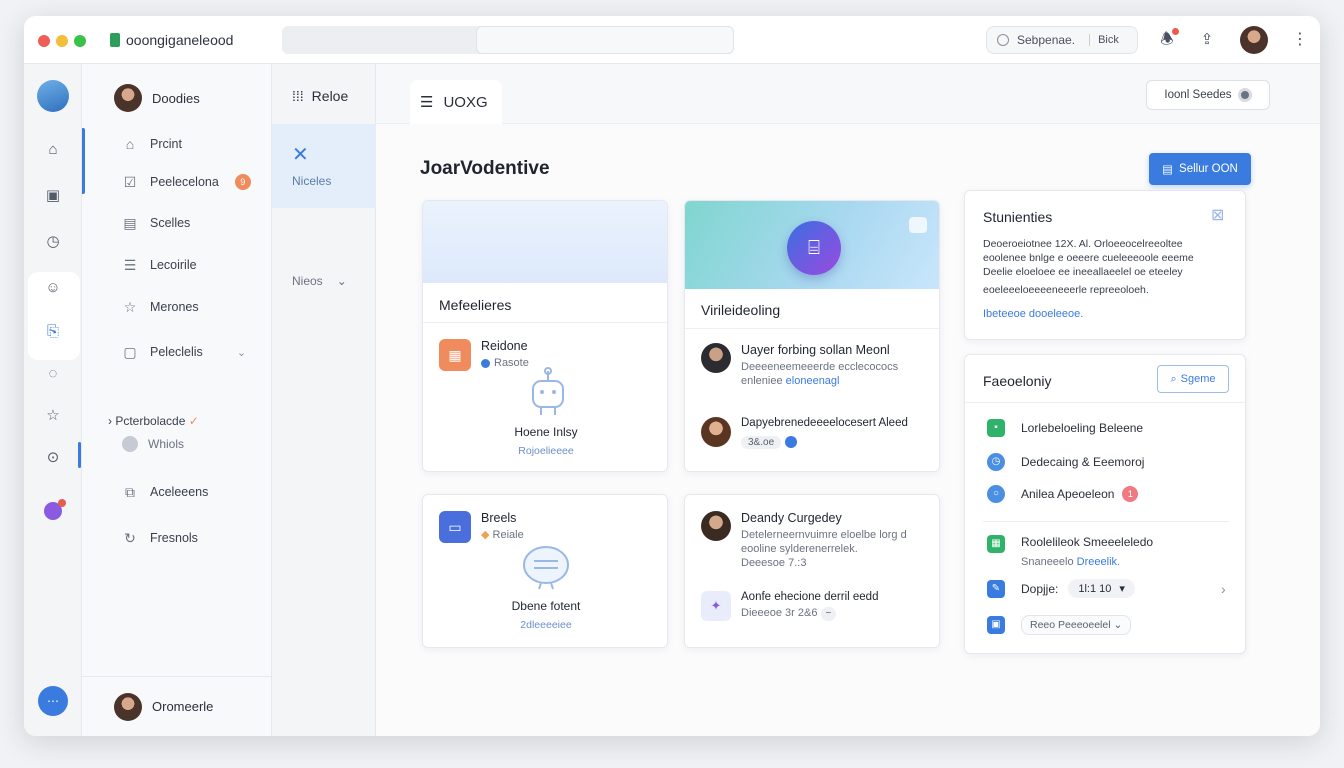 Image resolution: width=1344 pixels, height=768 pixels. What do you see at coordinates (996, 494) in the screenshot?
I see `circle-icon: ○` at bounding box center [996, 494].